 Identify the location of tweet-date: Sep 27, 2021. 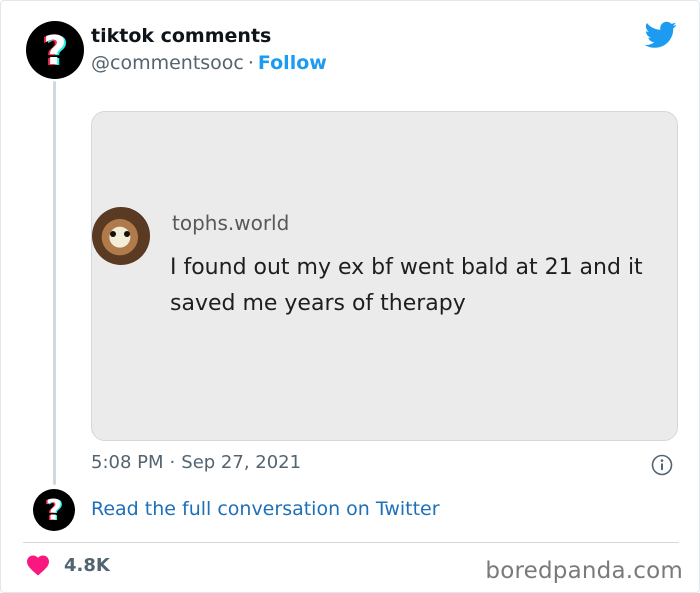
(241, 462).